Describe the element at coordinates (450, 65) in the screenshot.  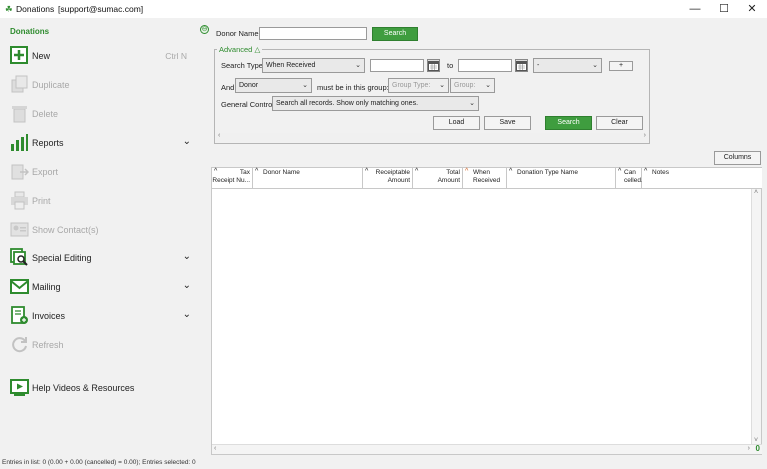
I see `to-label: to` at that location.